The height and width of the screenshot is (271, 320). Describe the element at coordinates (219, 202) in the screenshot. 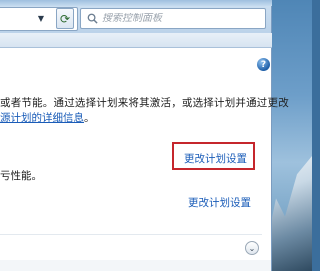

I see `change-plan-settings-link-2: 更改计划设置` at that location.